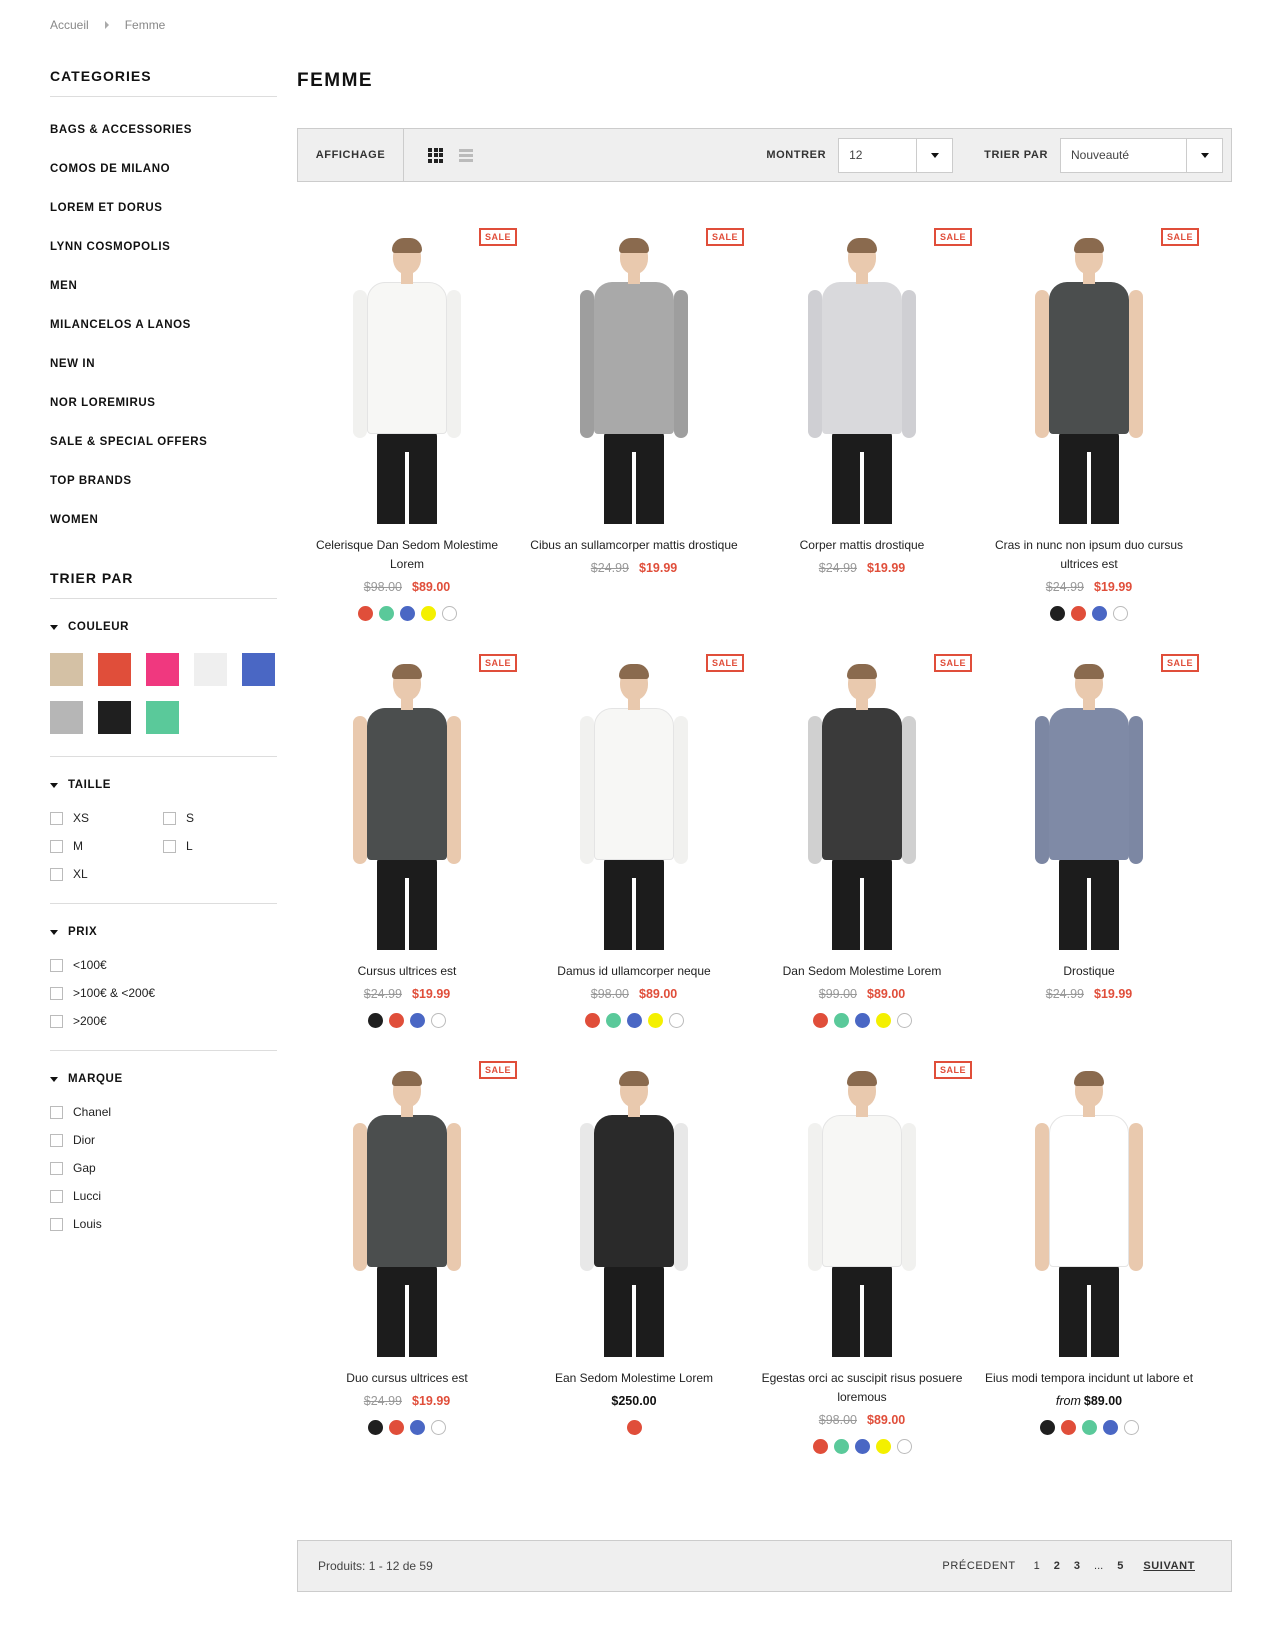  I want to click on page-link: 2, so click(1057, 1566).